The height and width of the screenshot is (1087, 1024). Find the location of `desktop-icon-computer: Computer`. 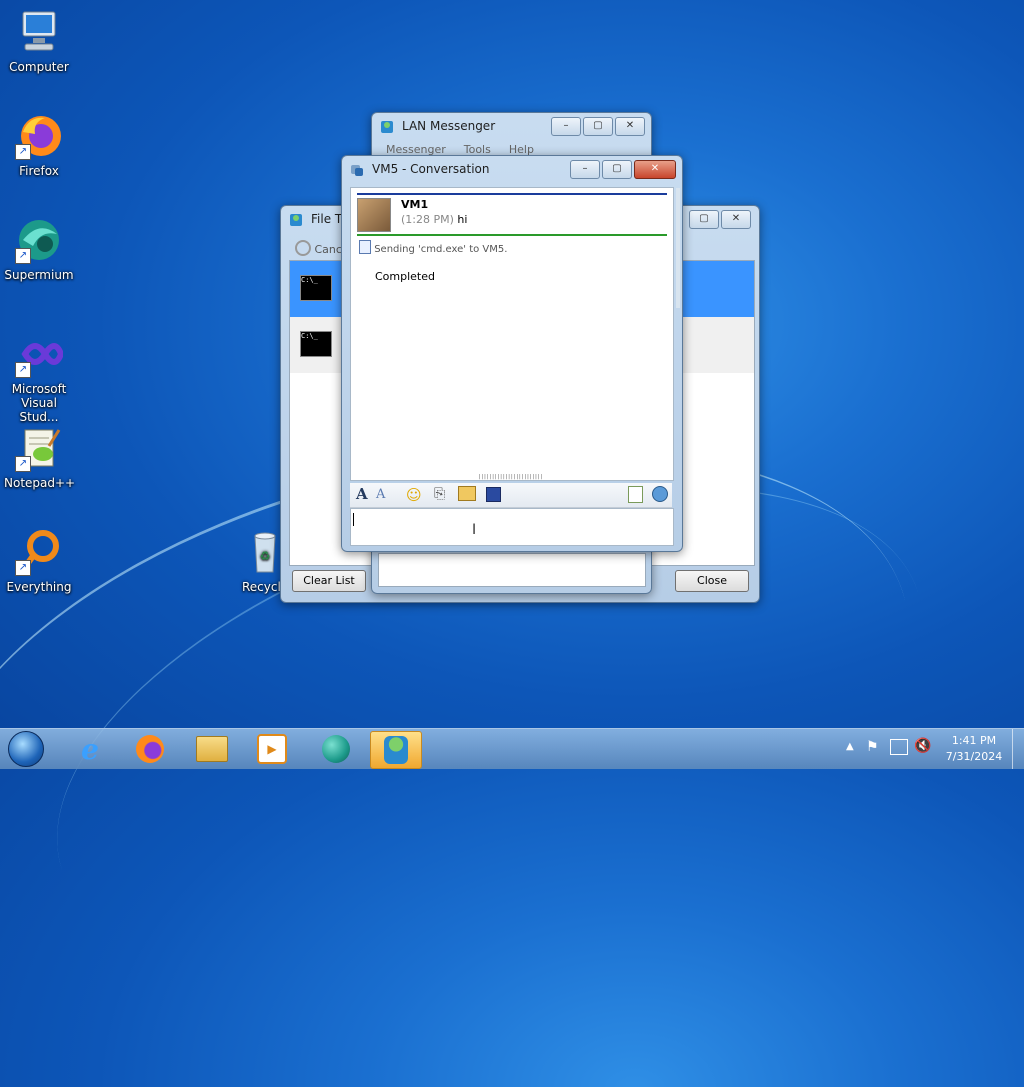

desktop-icon-computer: Computer is located at coordinates (39, 41).